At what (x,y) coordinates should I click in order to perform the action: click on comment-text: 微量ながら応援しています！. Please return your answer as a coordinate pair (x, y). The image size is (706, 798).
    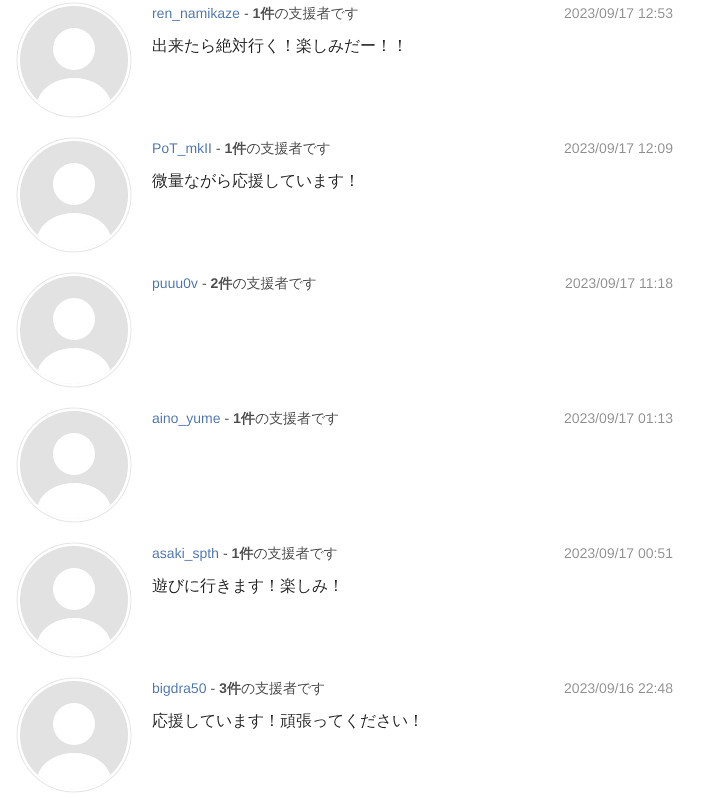
    Looking at the image, I should click on (256, 182).